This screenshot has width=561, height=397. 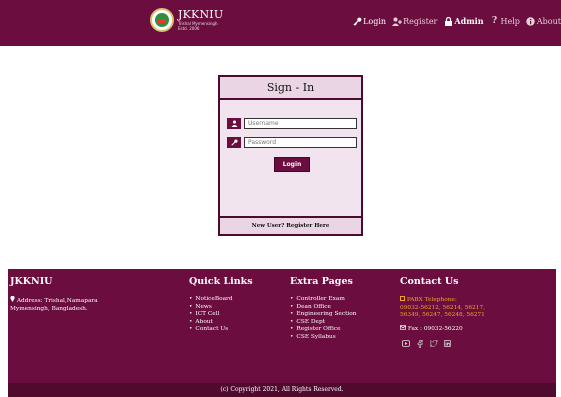 I want to click on top-nav: Login Register Admin ? Help About, so click(x=453, y=21).